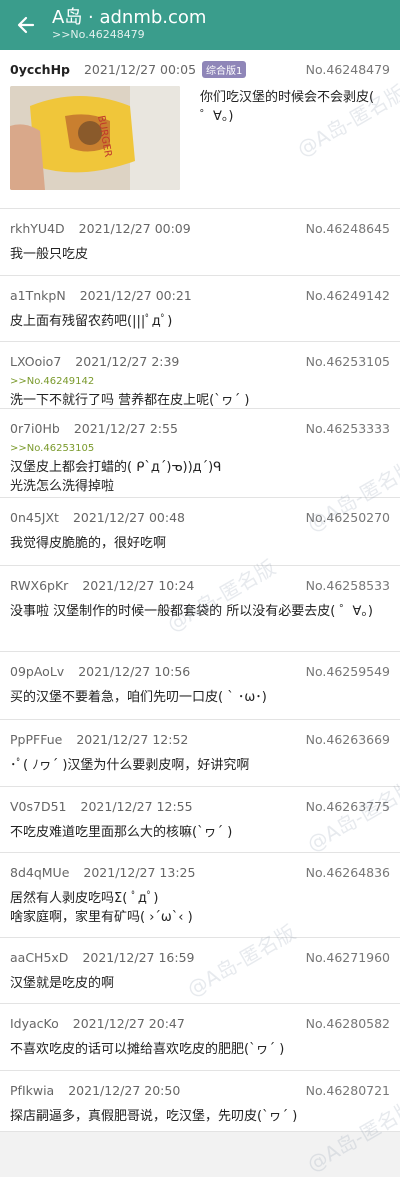  I want to click on post-meta: V0s7D51 2021/12/27 12:55 No.46263775, so click(200, 806).